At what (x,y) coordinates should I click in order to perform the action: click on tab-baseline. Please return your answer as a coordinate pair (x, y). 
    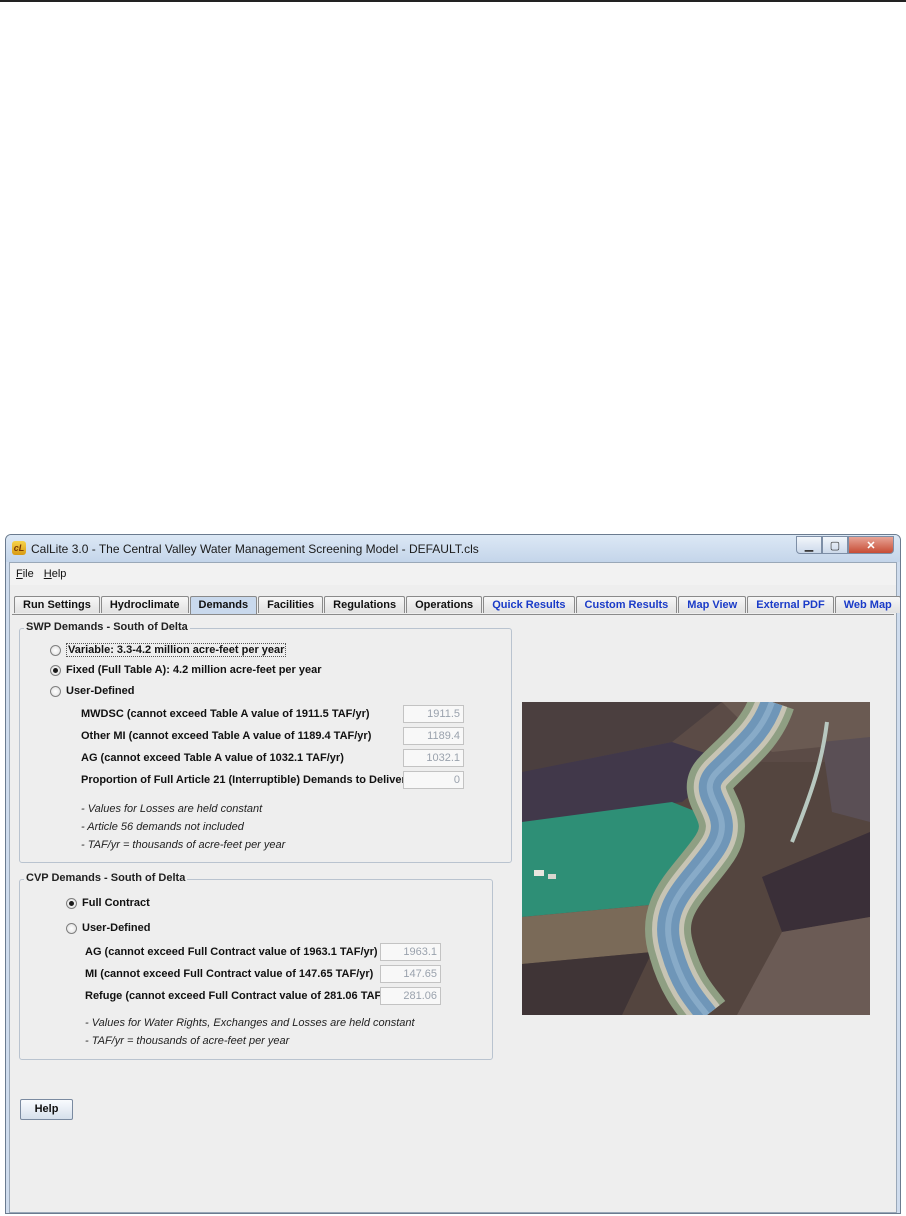
    Looking at the image, I should click on (453, 614).